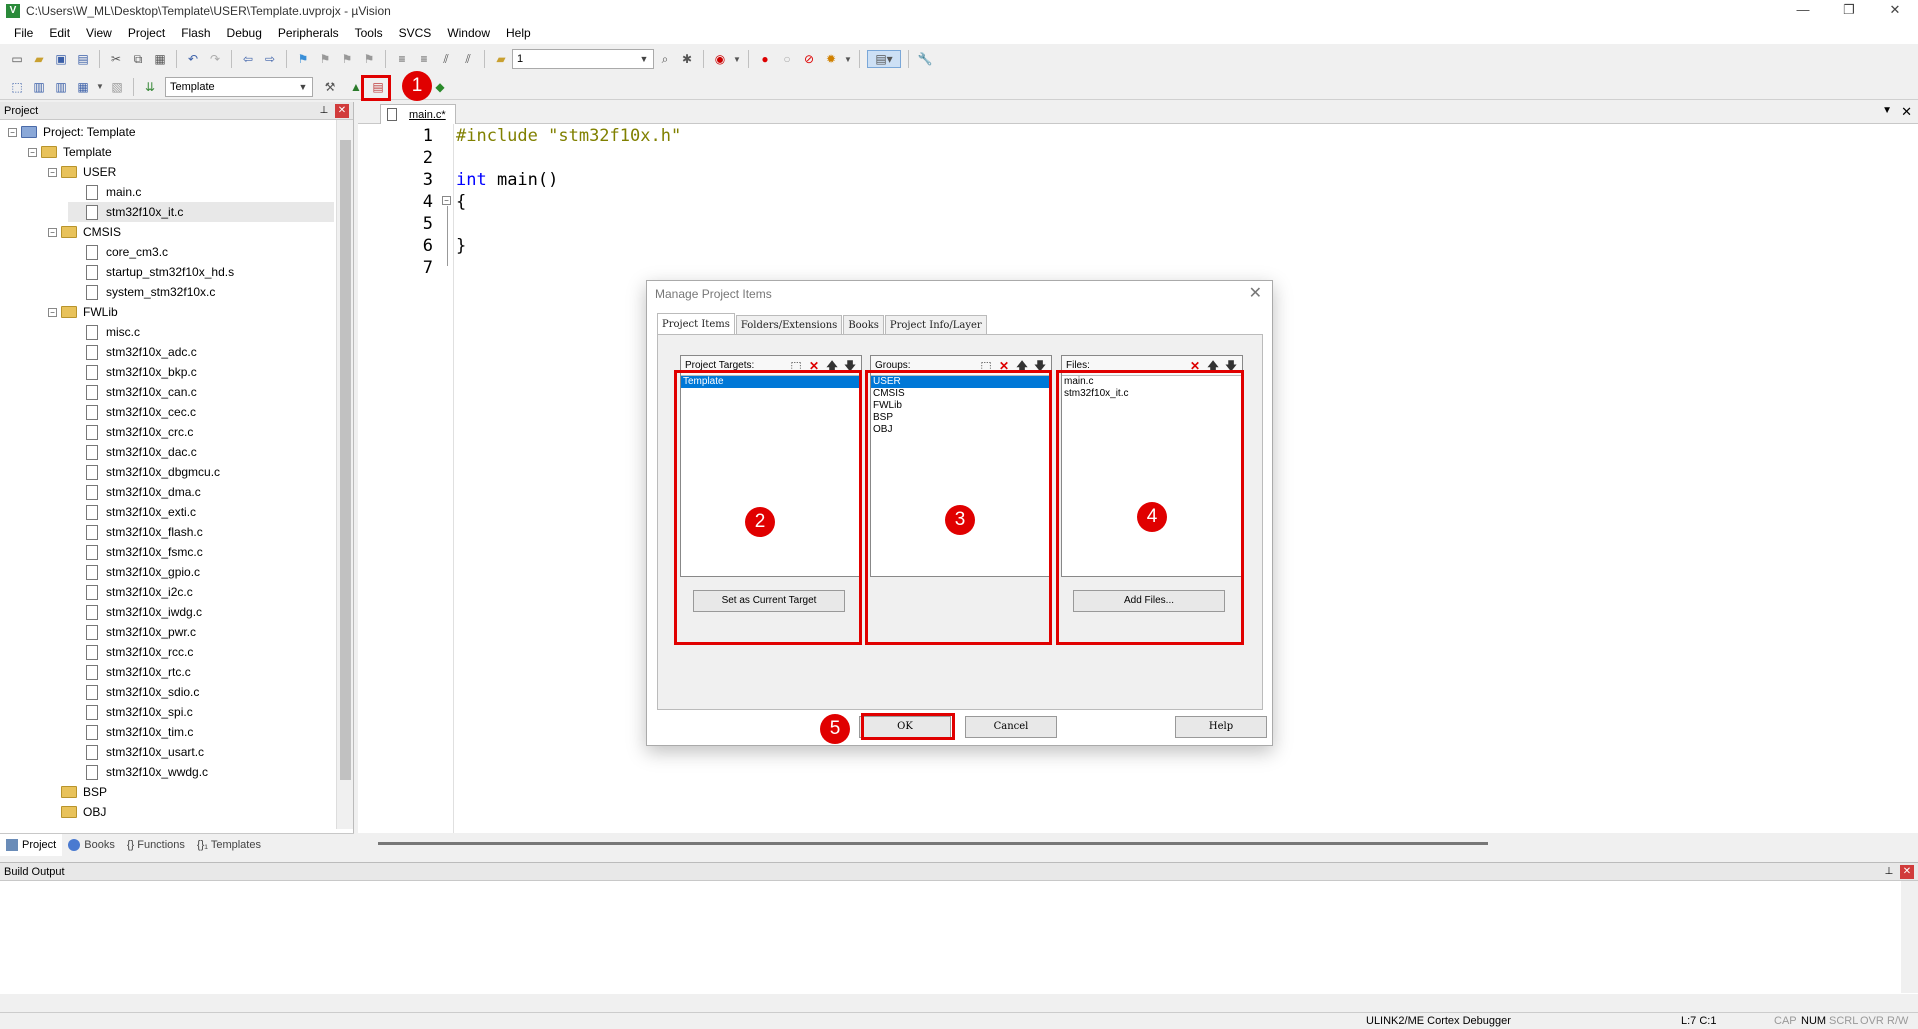 This screenshot has height=1029, width=1918. I want to click on tree-file-item: core_cm3.c, so click(118, 252).